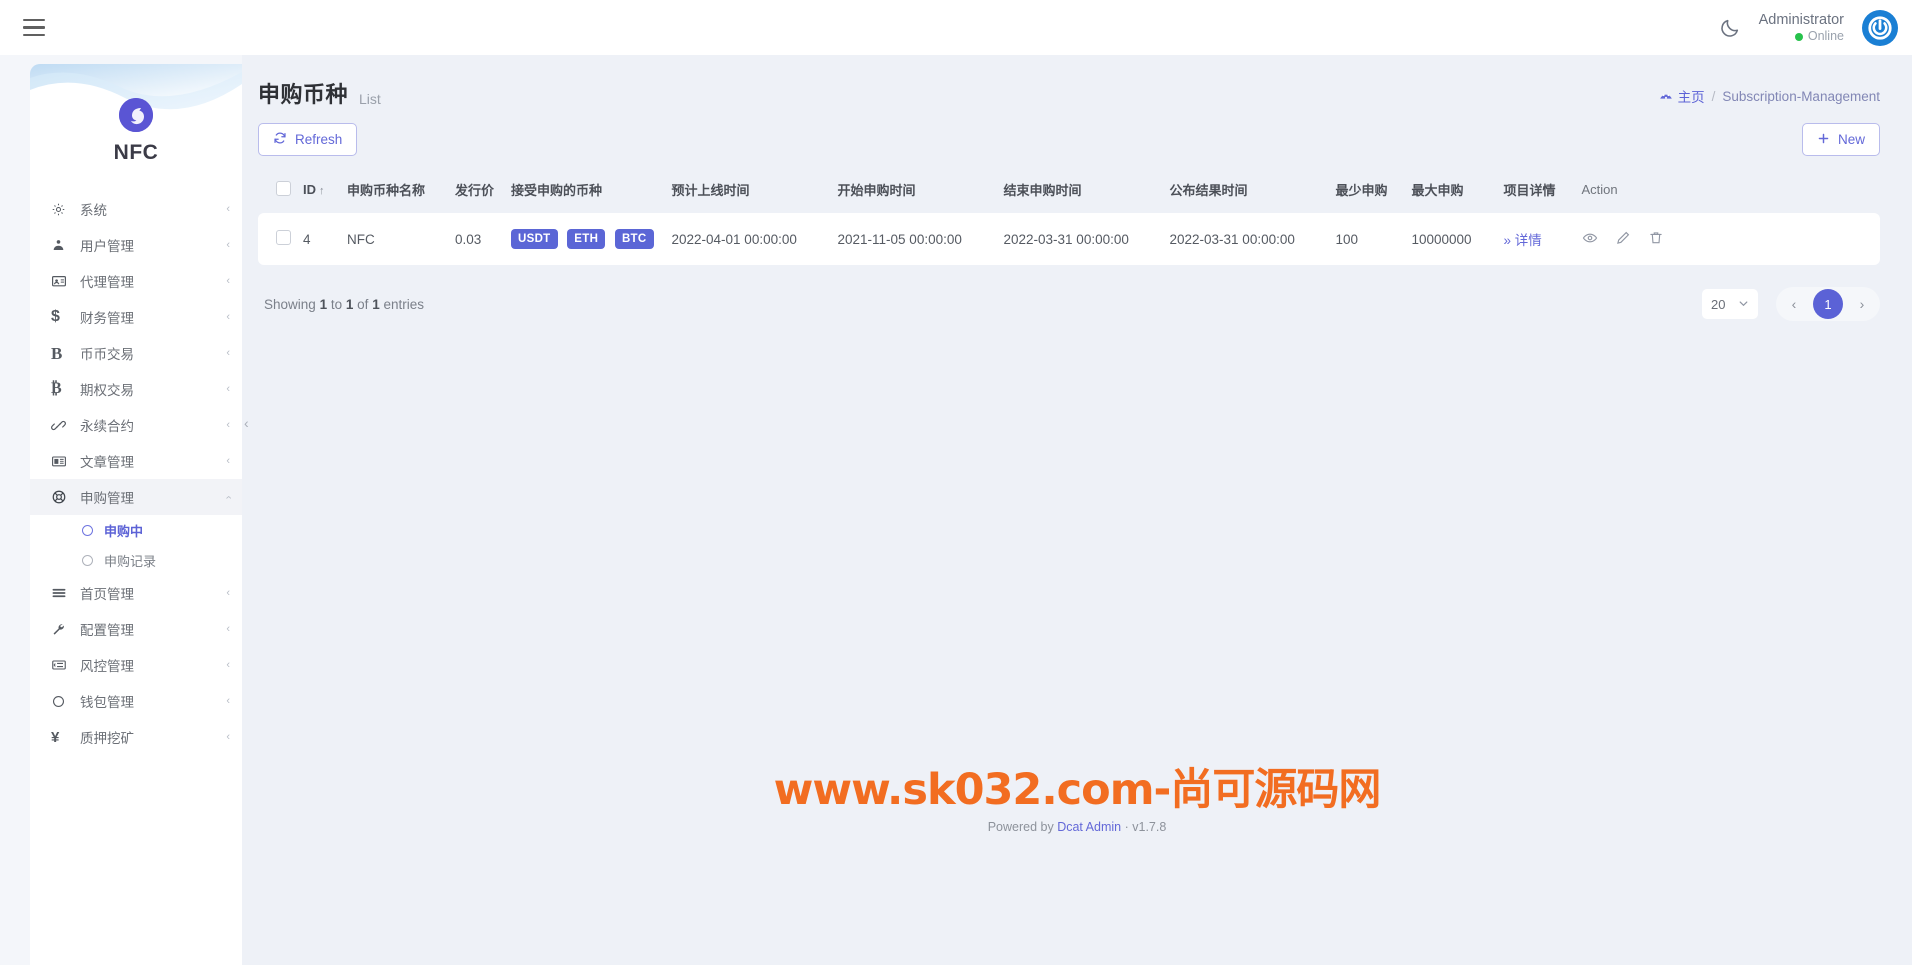 Image resolution: width=1912 pixels, height=965 pixels. Describe the element at coordinates (107, 666) in the screenshot. I see `sidebar-item-label: 风控管理` at that location.